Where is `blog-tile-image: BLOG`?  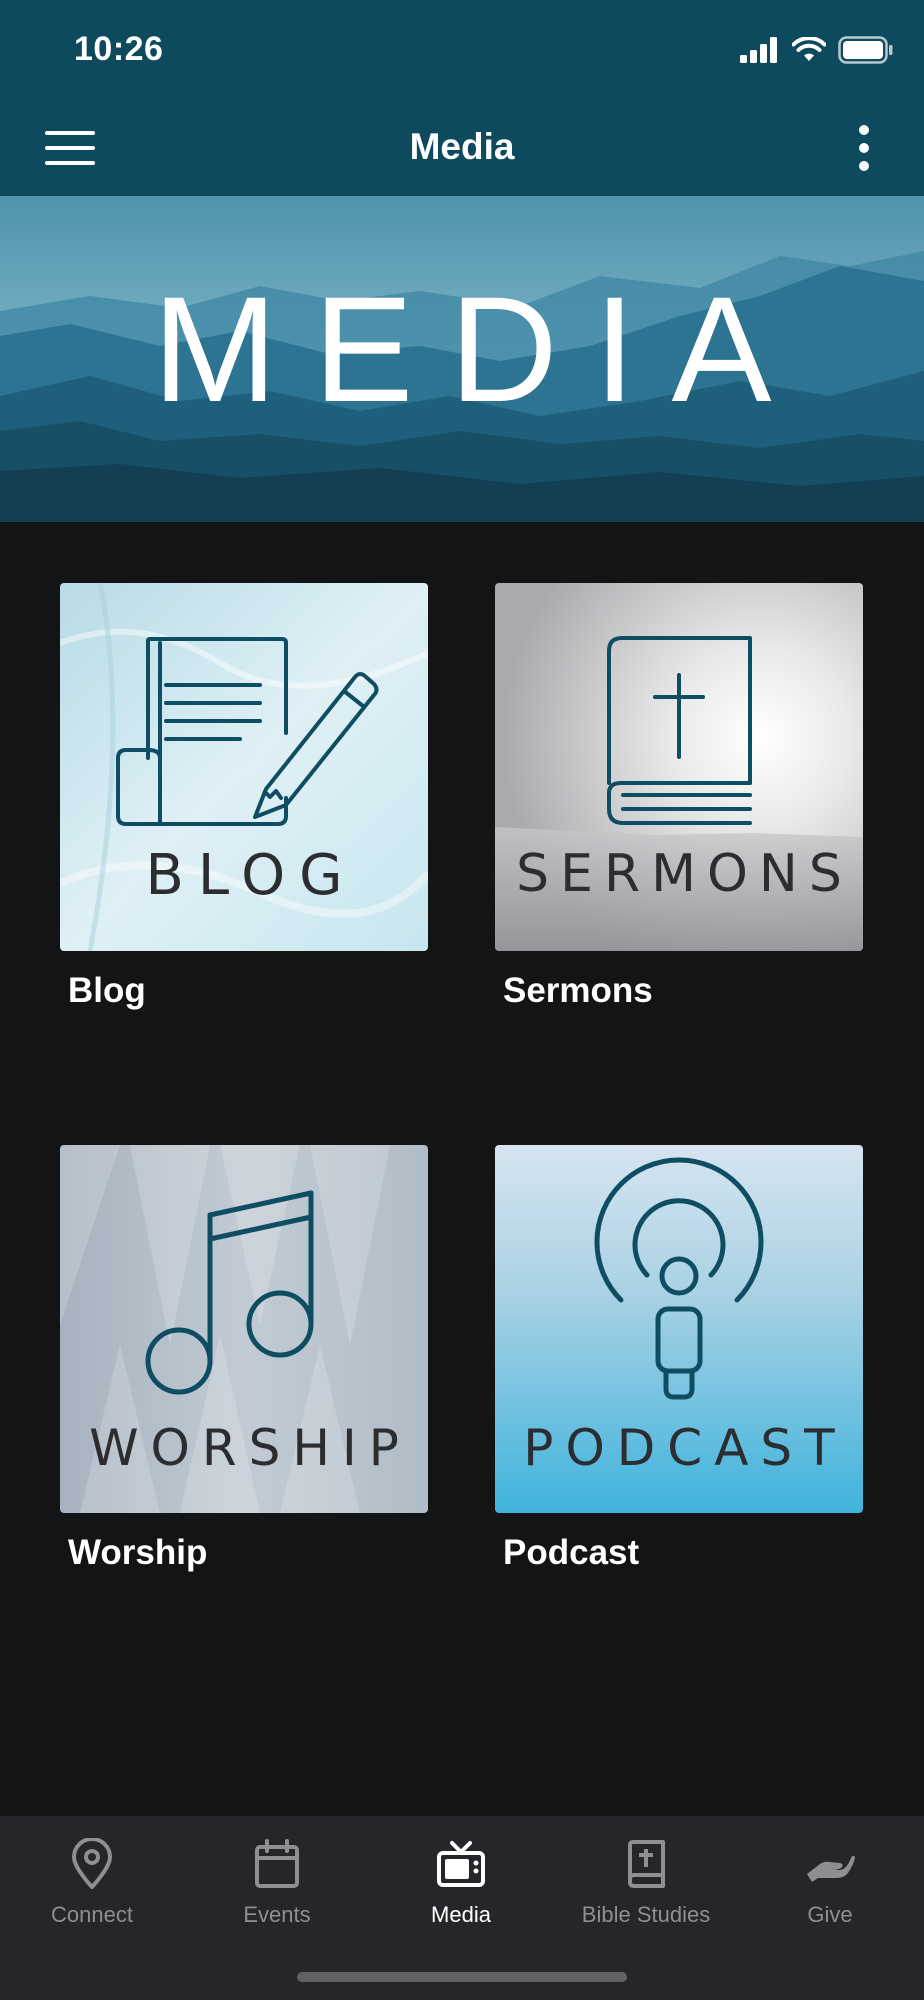 blog-tile-image: BLOG is located at coordinates (244, 767).